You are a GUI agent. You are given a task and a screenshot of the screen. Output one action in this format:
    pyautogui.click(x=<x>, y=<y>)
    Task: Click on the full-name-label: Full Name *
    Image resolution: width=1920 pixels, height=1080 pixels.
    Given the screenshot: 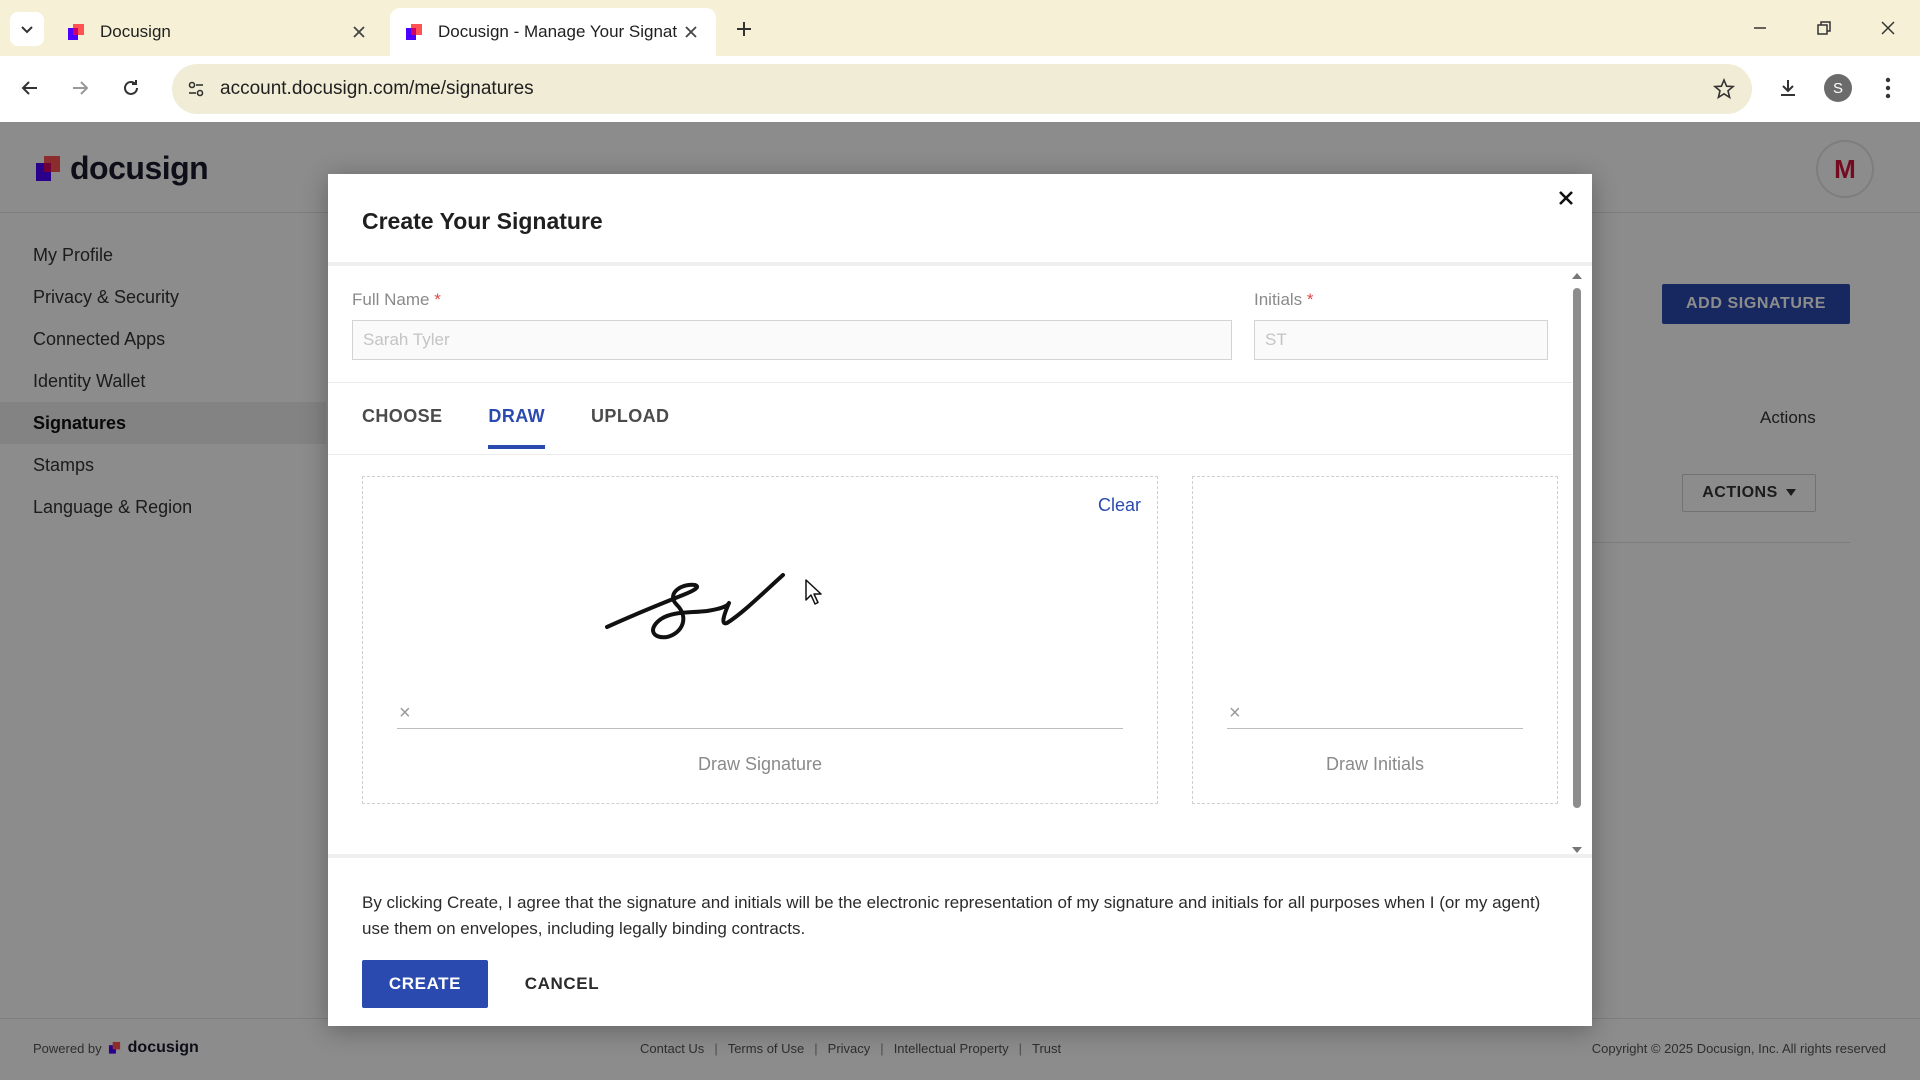 What is the action you would take?
    pyautogui.click(x=396, y=300)
    